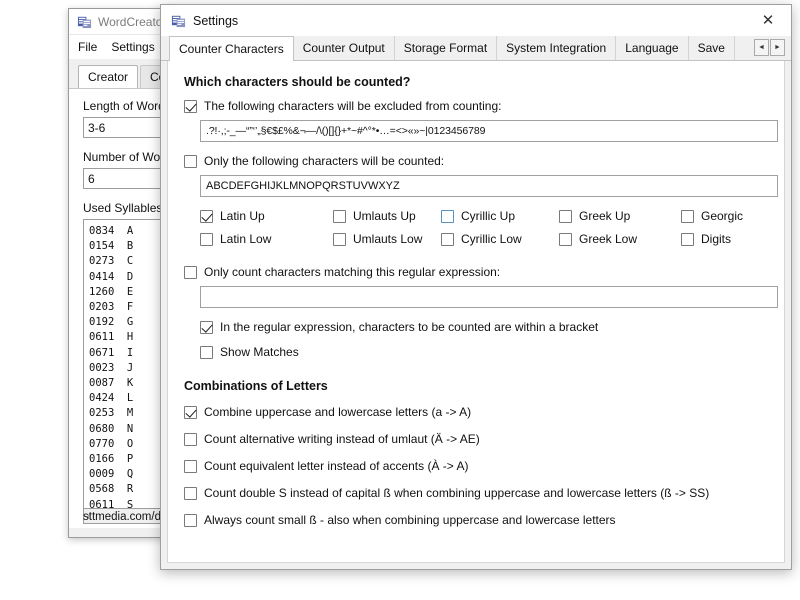 Image resolution: width=800 pixels, height=600 pixels. Describe the element at coordinates (190, 493) in the screenshot. I see `double-s-checkbox` at that location.